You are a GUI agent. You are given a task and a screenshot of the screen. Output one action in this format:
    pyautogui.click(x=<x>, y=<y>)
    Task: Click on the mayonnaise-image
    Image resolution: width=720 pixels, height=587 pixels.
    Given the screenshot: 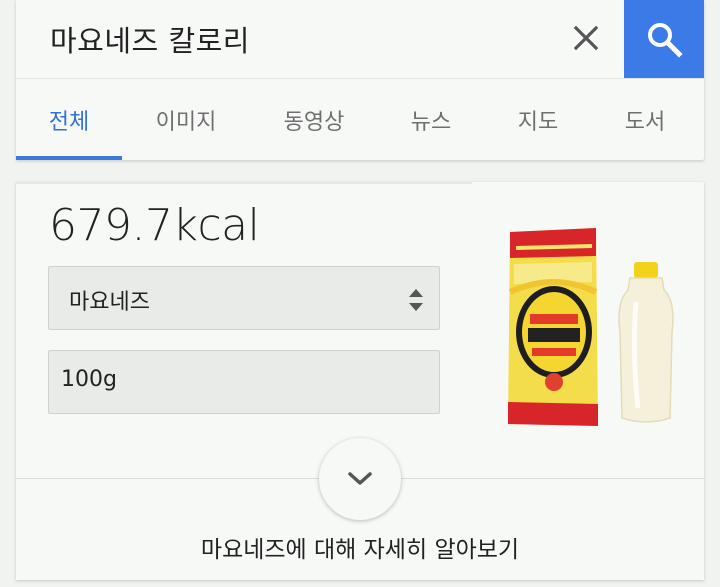 What is the action you would take?
    pyautogui.click(x=591, y=327)
    